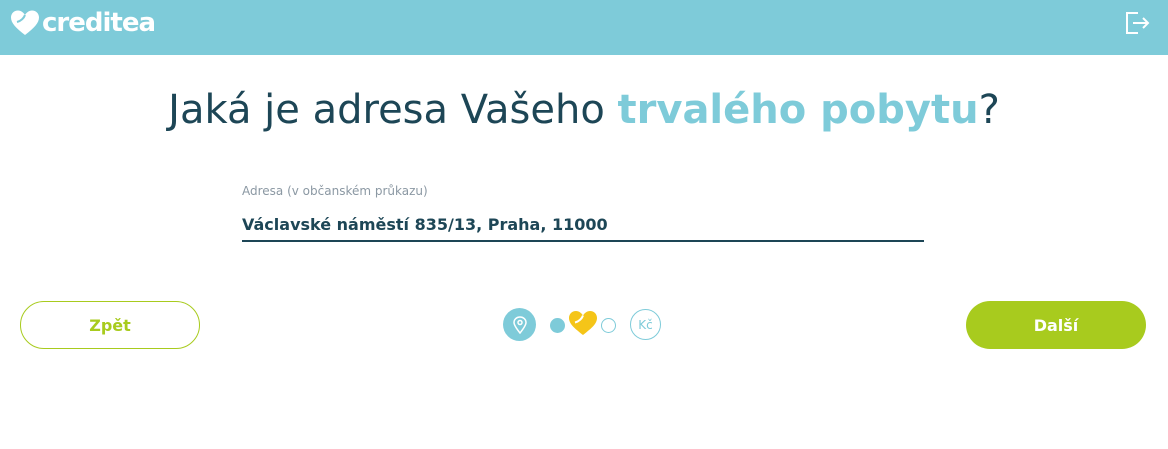  I want to click on address-input, so click(583, 225).